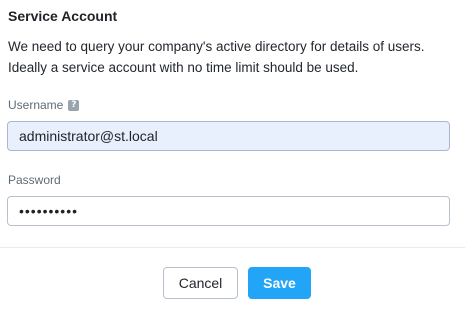 Image resolution: width=465 pixels, height=312 pixels. I want to click on username-label: Username, so click(36, 105).